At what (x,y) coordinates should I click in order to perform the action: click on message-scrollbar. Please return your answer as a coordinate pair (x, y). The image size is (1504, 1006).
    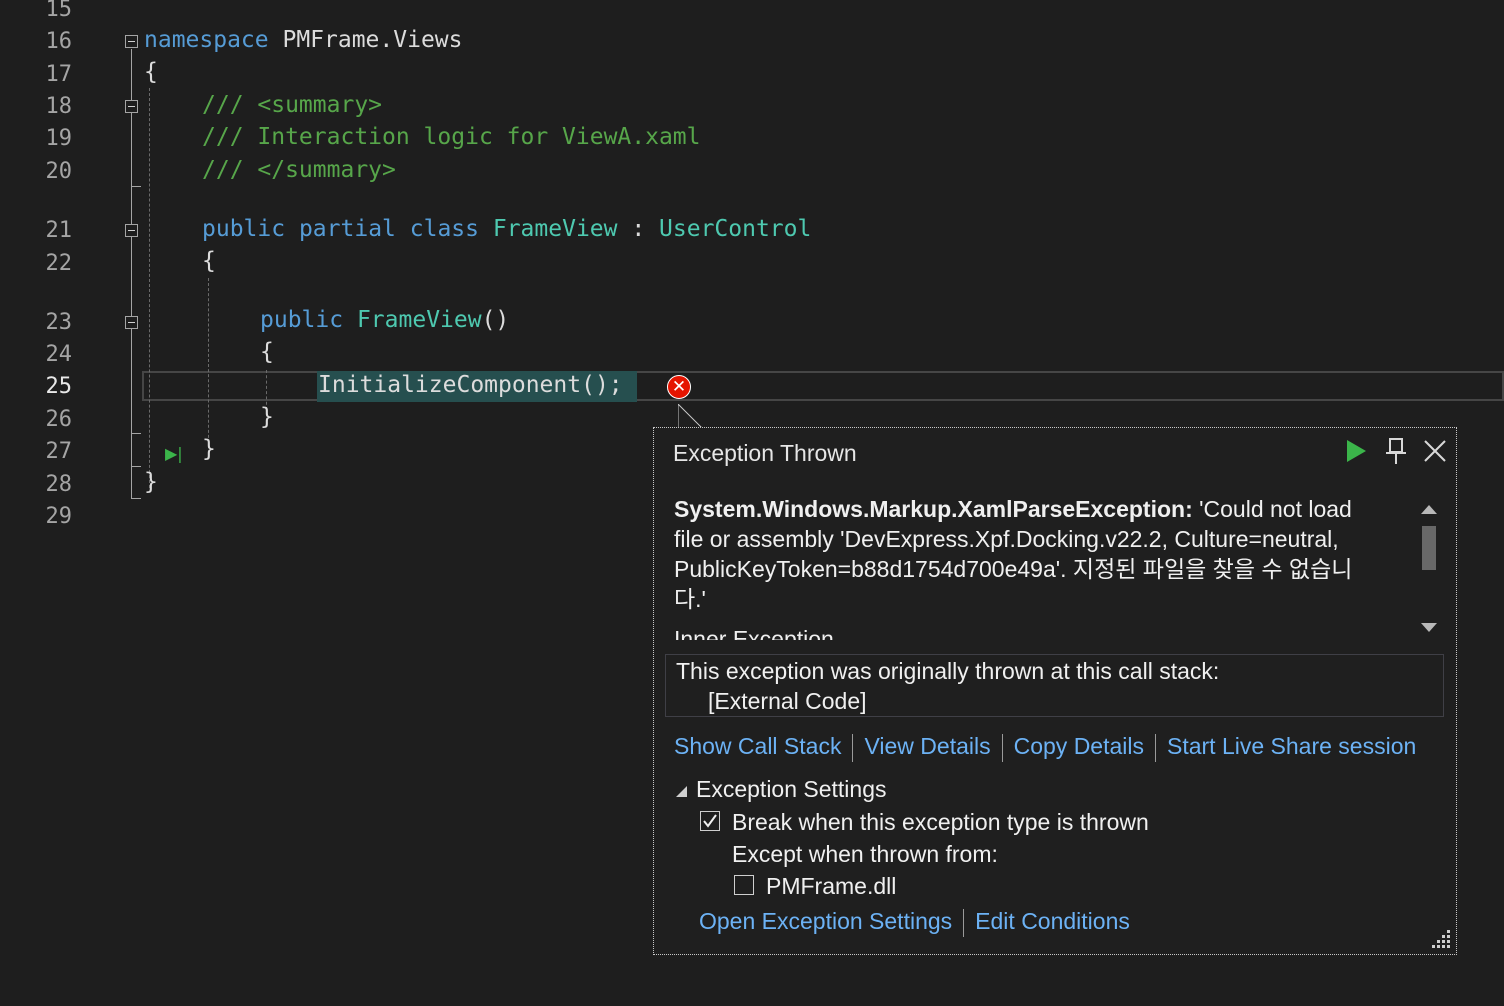
    Looking at the image, I should click on (1429, 568).